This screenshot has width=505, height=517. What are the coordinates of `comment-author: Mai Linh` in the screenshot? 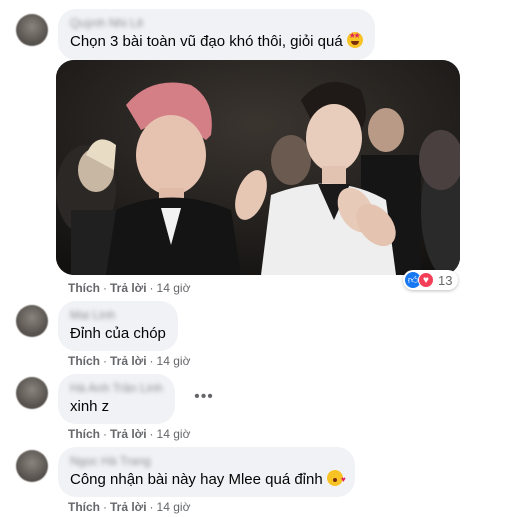 It's located at (118, 315).